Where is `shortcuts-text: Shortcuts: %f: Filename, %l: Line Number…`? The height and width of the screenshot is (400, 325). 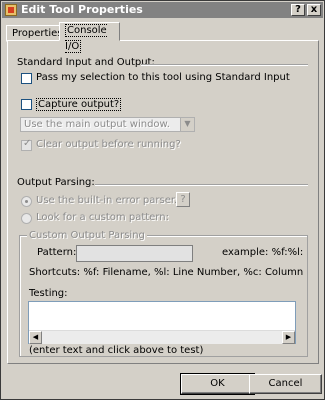
shortcuts-text: Shortcuts: %f: Filename, %l: Line Number… is located at coordinates (166, 272).